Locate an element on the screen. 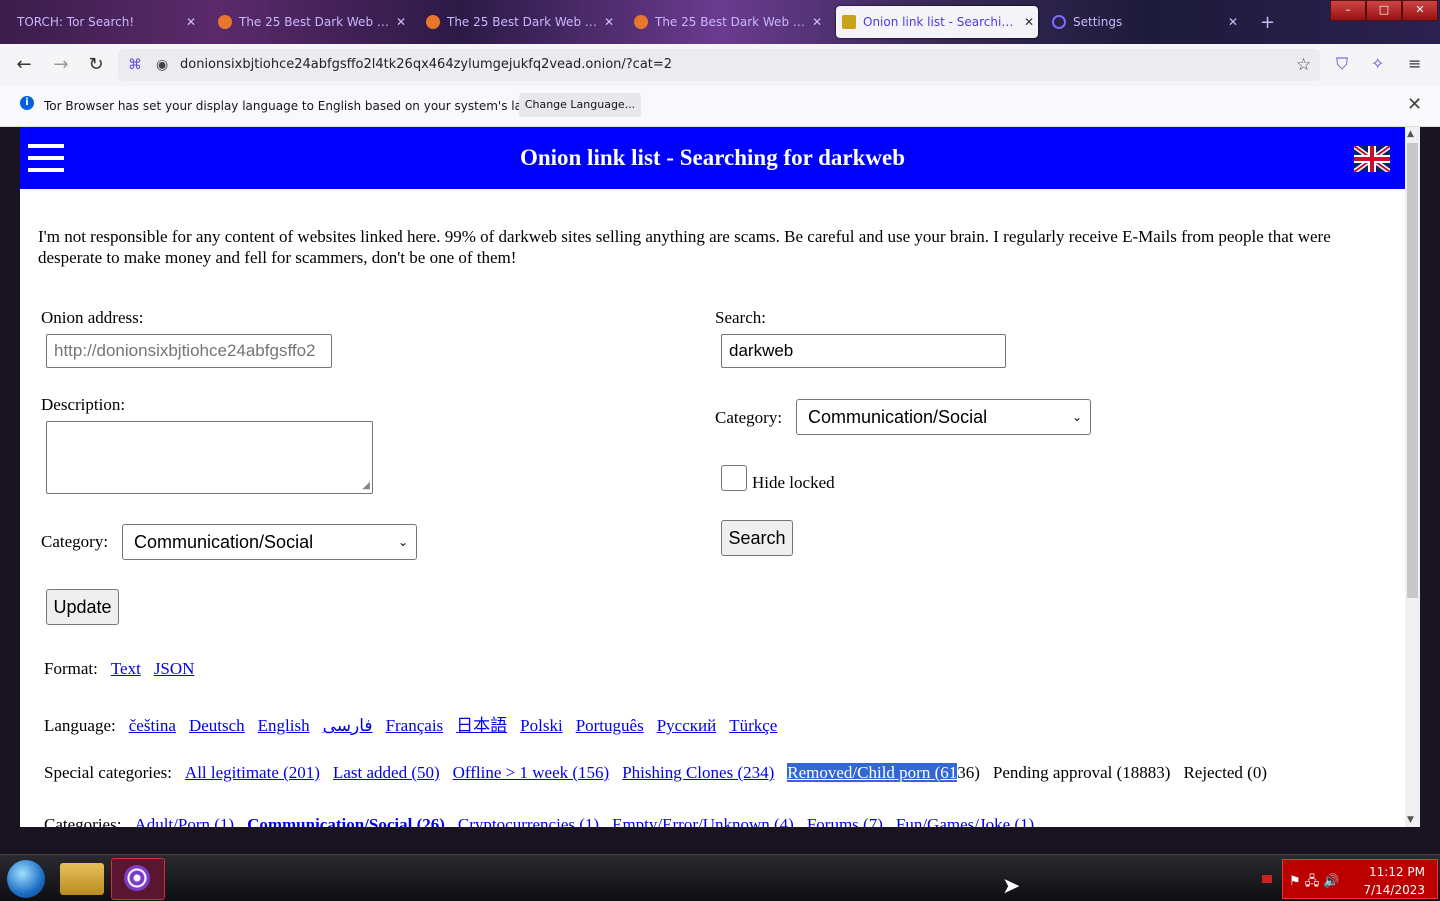  close-window-button: ✕ is located at coordinates (1420, 10).